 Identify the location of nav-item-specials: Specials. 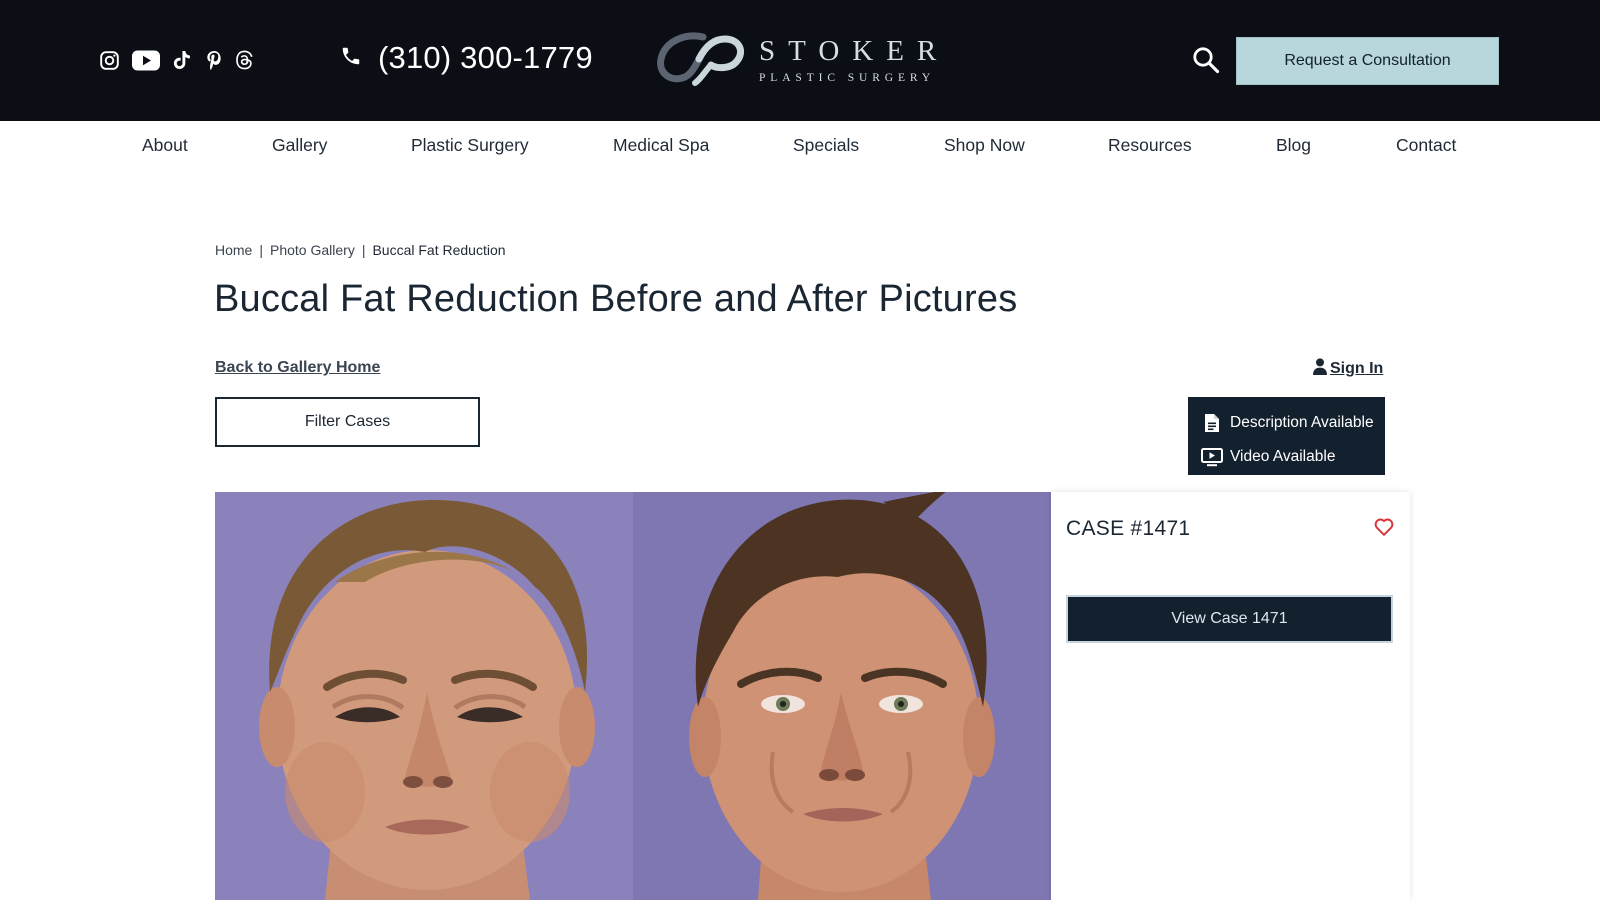
(826, 145).